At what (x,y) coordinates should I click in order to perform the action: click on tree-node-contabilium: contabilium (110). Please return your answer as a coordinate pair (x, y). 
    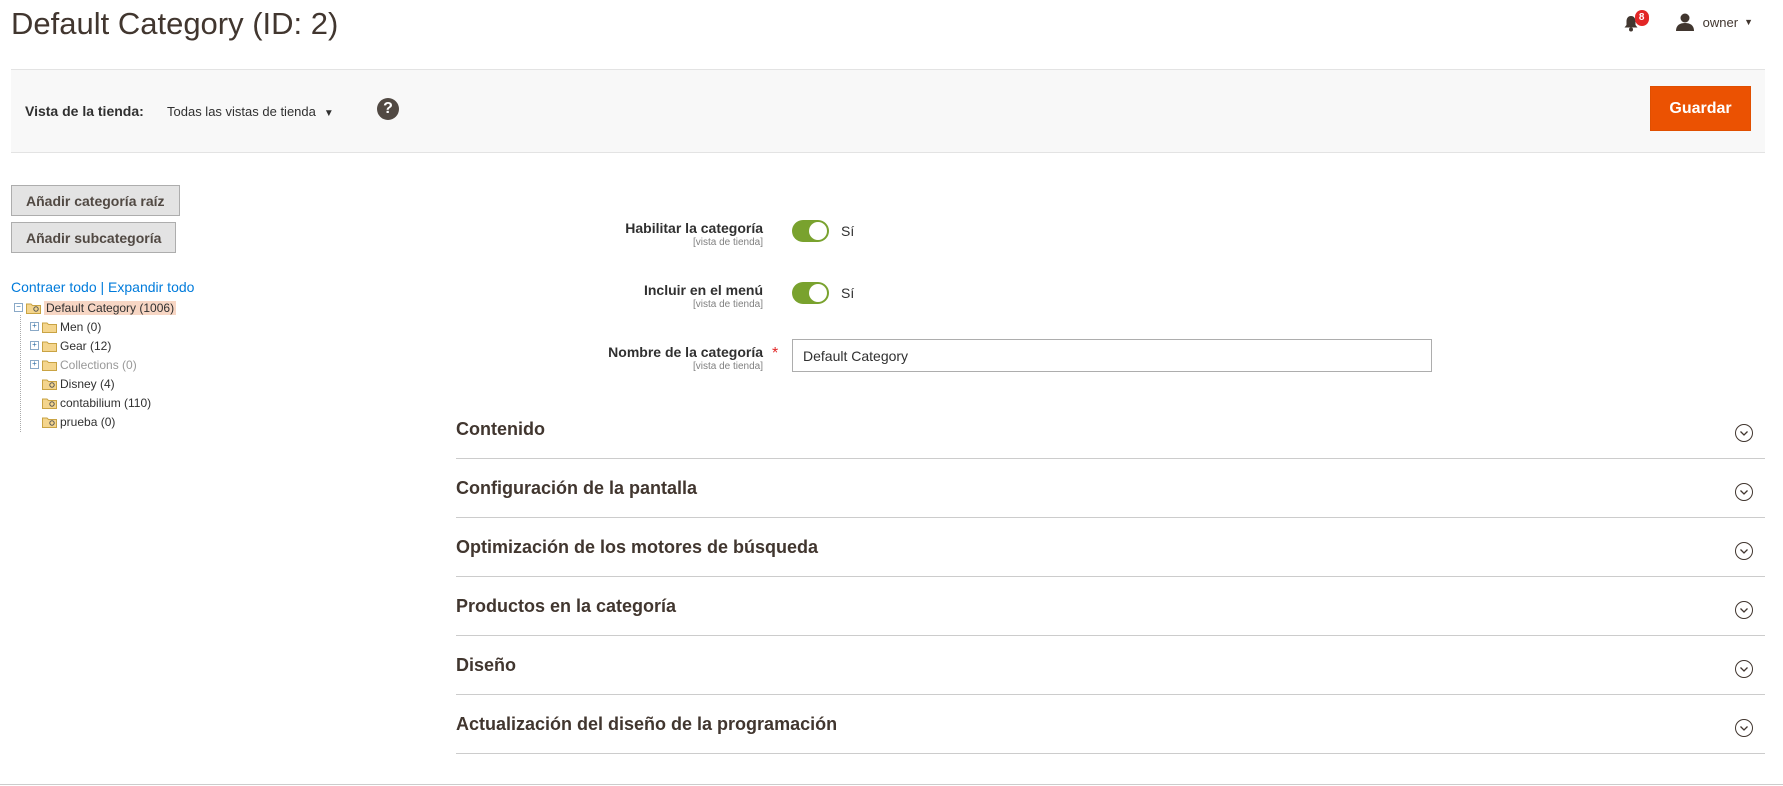
    Looking at the image, I should click on (96, 402).